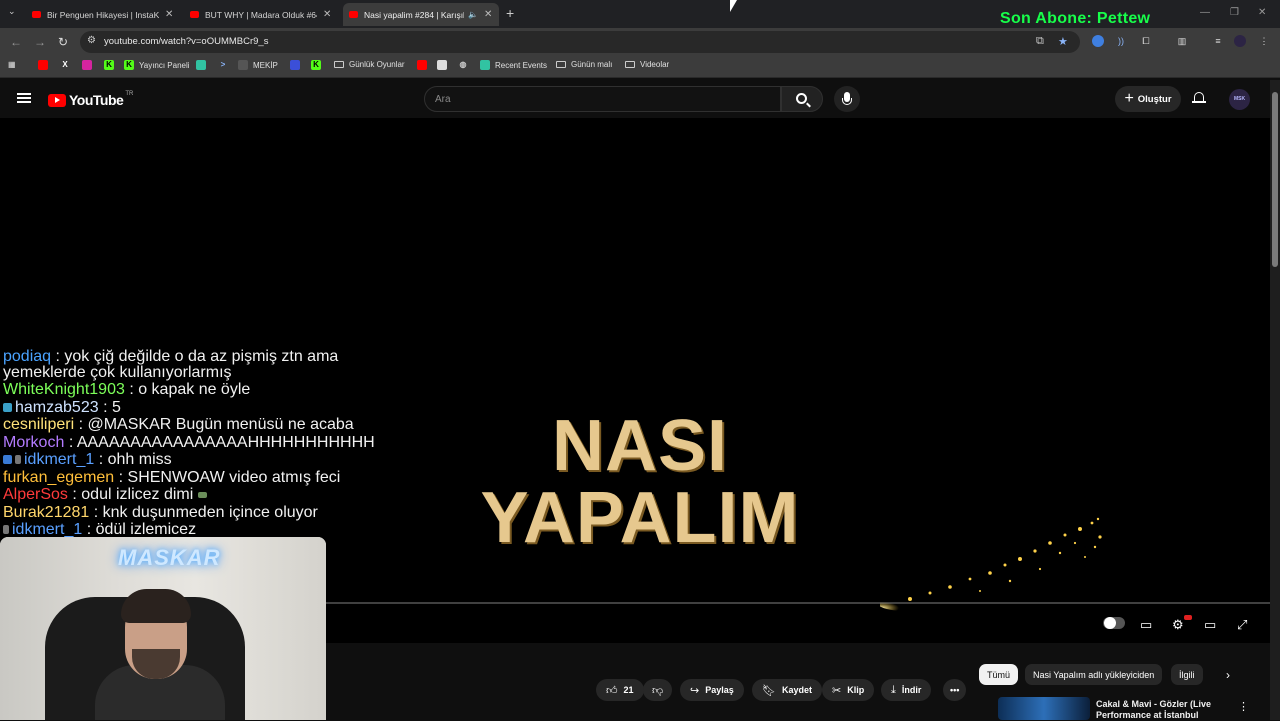  Describe the element at coordinates (45, 65) in the screenshot. I see `bookmark-youtube` at that location.